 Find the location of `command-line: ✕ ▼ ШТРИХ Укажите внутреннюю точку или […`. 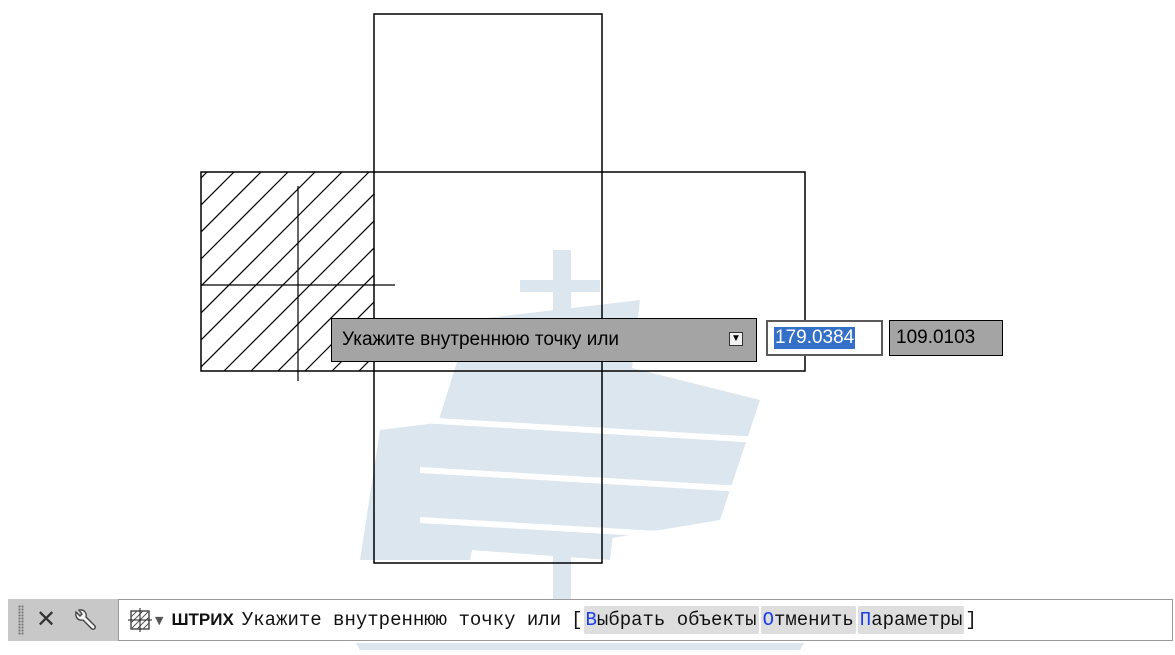

command-line: ✕ ▼ ШТРИХ Укажите внутреннюю точку или [… is located at coordinates (587, 621).